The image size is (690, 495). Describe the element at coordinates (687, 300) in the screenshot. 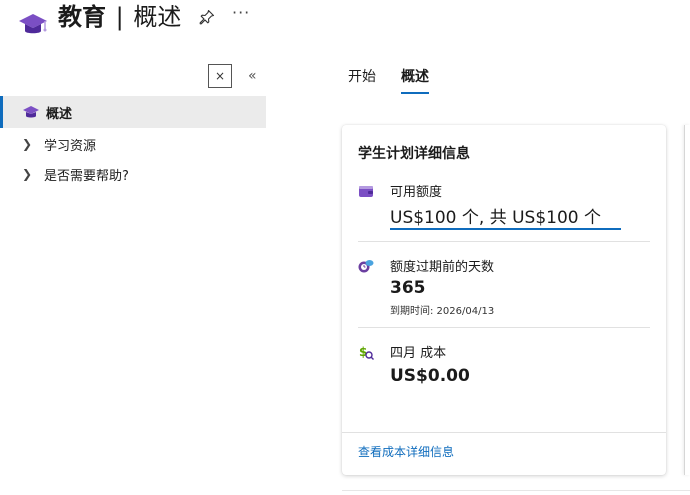

I see `next-card-edge` at that location.